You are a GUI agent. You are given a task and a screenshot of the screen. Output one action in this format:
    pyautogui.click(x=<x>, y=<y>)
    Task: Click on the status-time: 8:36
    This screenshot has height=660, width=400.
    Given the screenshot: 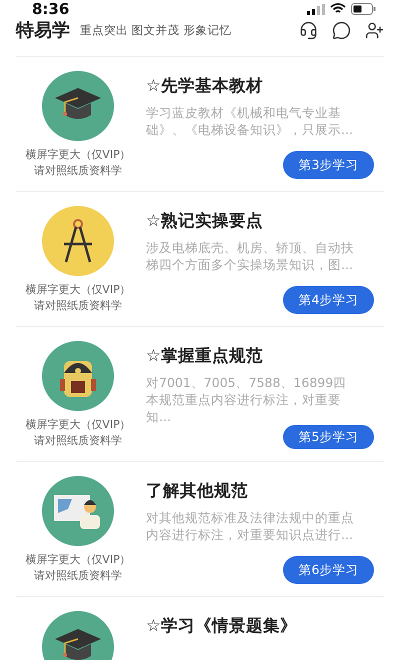 What is the action you would take?
    pyautogui.click(x=51, y=9)
    